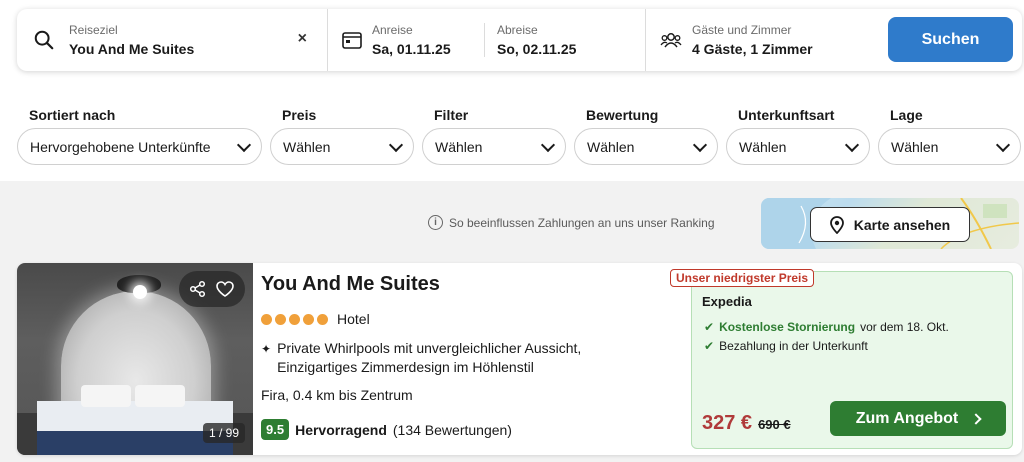 This screenshot has width=1024, height=462. I want to click on map-pin-icon, so click(836, 224).